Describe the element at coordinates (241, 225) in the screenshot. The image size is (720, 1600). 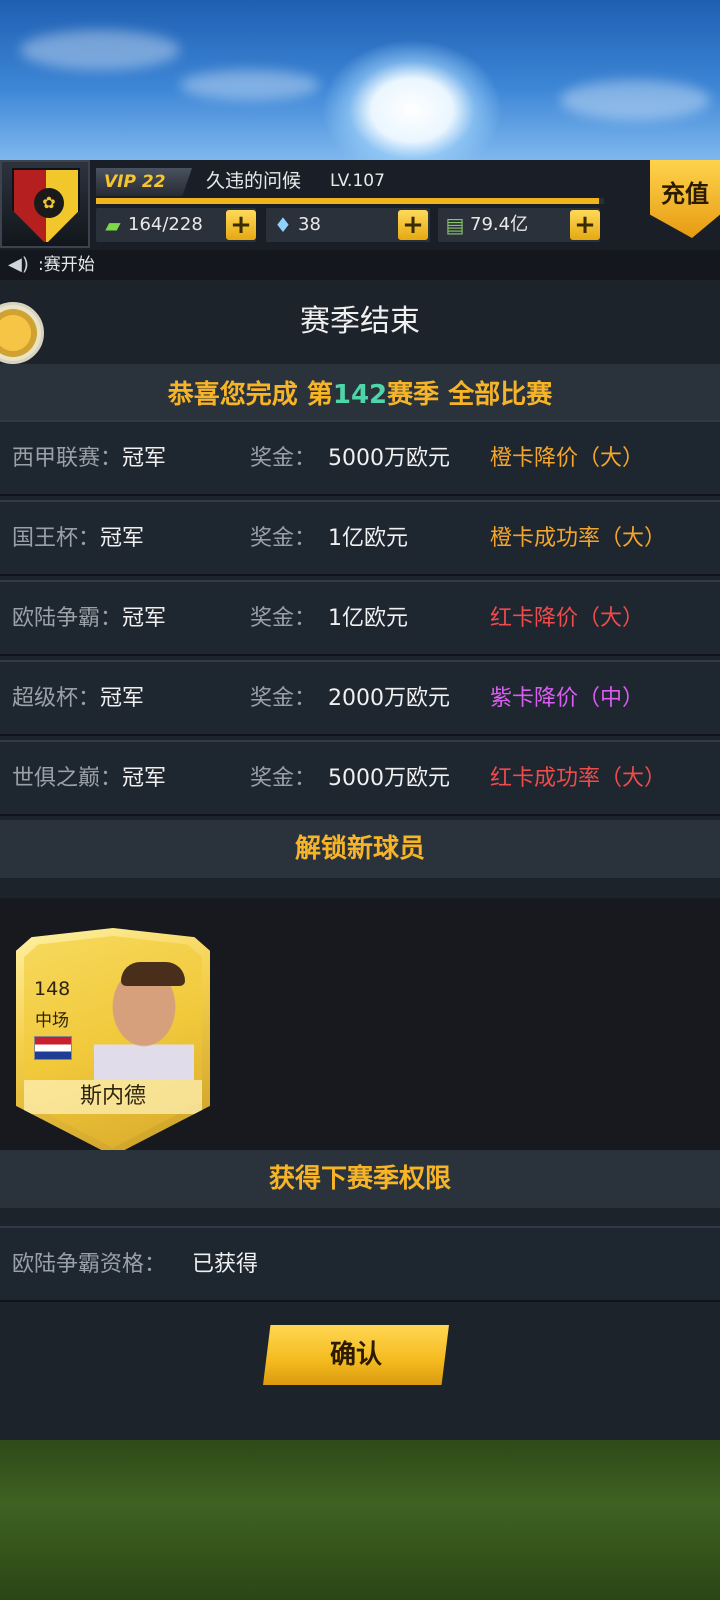
I see `add-energy-button: +` at that location.